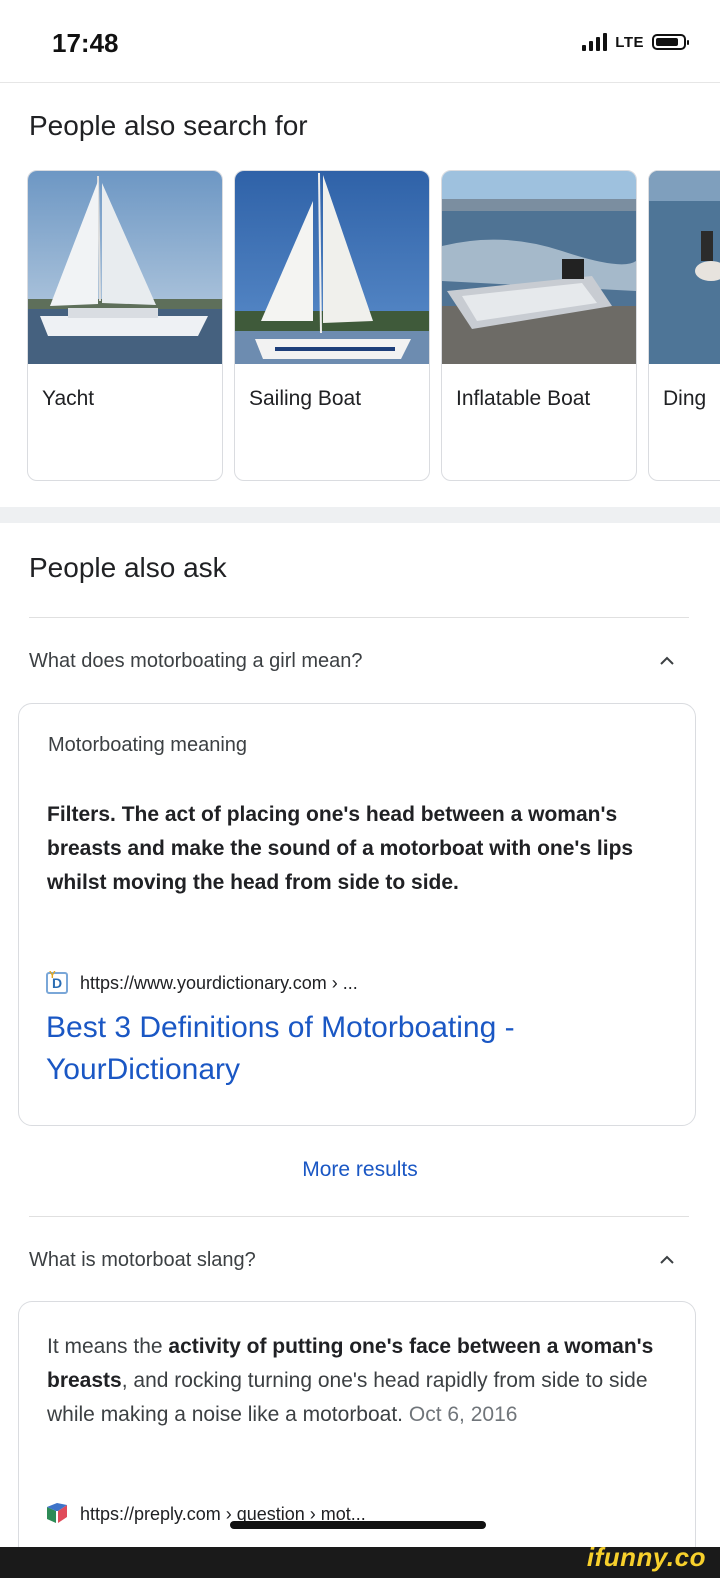 The width and height of the screenshot is (720, 1578). Describe the element at coordinates (539, 267) in the screenshot. I see `inflatable-boat-image` at that location.